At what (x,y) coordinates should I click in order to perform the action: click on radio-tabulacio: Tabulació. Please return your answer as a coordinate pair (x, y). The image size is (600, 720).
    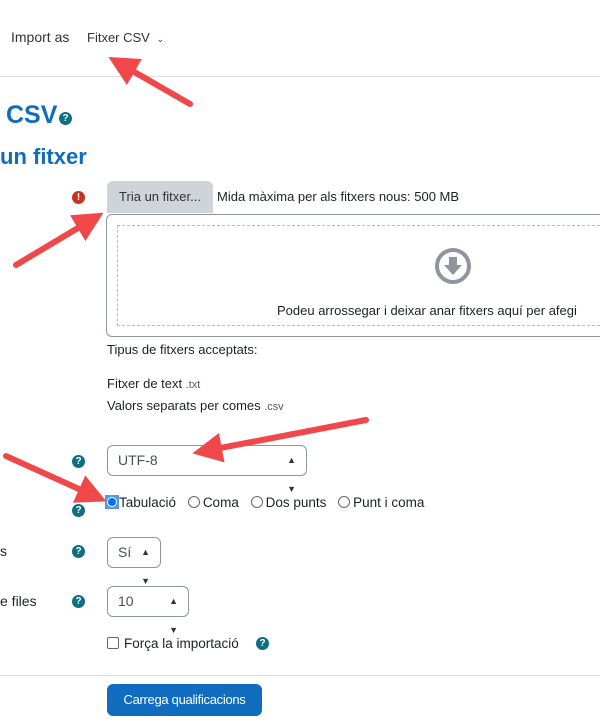
    Looking at the image, I should click on (140, 502).